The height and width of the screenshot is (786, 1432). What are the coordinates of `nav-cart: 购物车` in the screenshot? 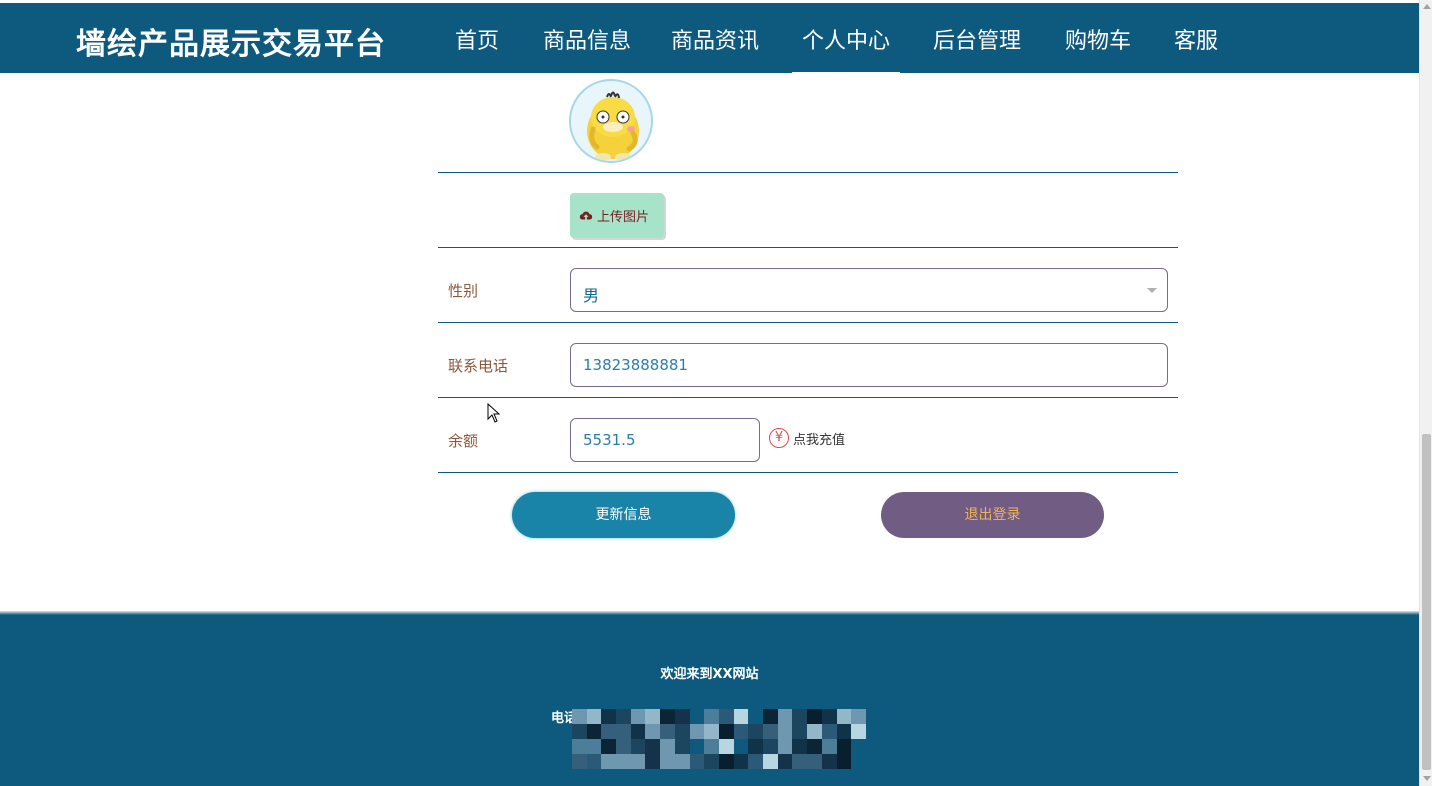 It's located at (1098, 39).